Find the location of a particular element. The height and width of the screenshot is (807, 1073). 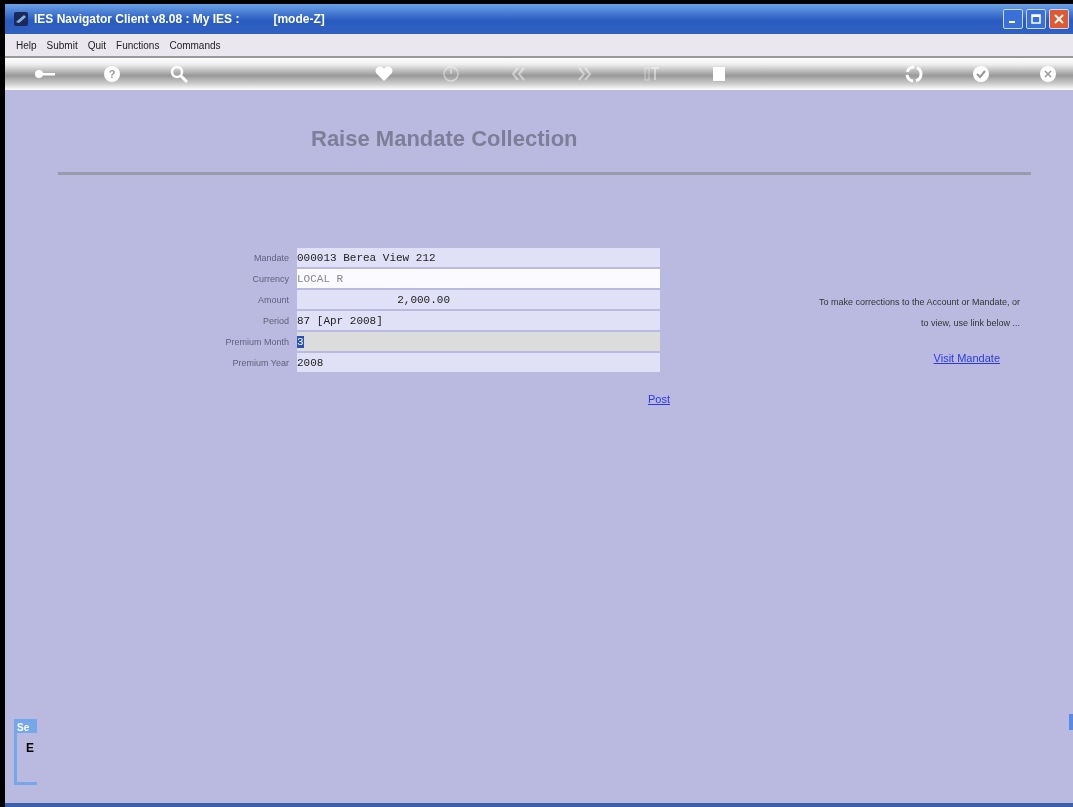

maximize-icon is located at coordinates (1036, 19).